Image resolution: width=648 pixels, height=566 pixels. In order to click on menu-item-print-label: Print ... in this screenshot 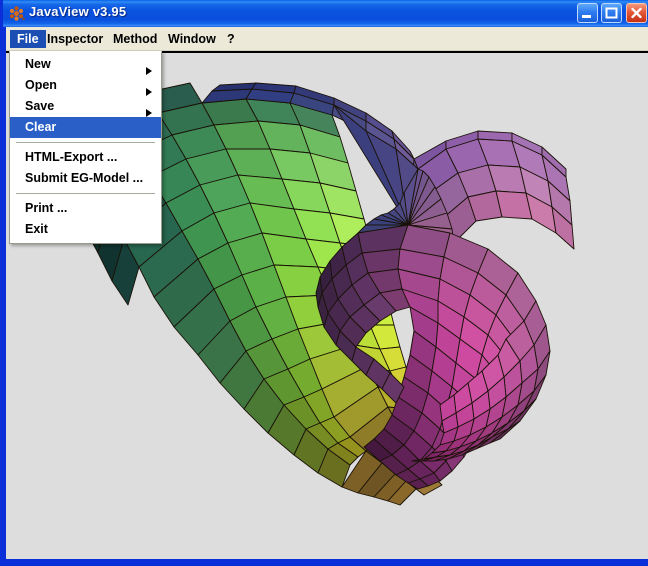, I will do `click(46, 208)`.